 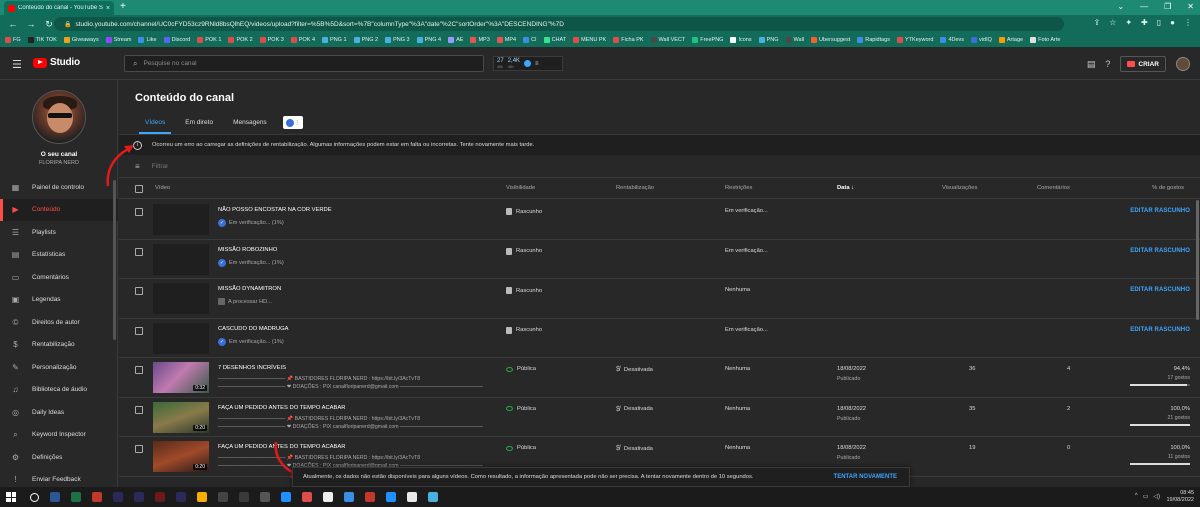 What do you see at coordinates (59, 435) in the screenshot?
I see `sidebar-item-keyword-inspector: ⌕ Keyword Inspector` at bounding box center [59, 435].